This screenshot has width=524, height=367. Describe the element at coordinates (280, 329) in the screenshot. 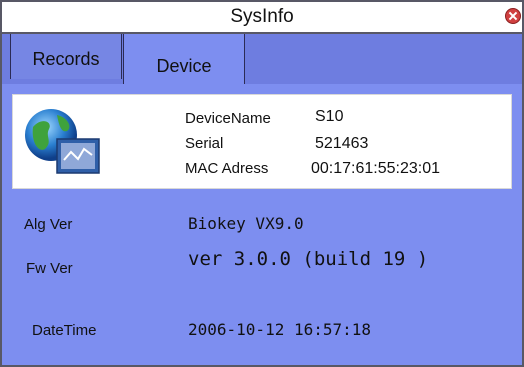

I see `datetime-value: 2006-10-12 16:57:18` at that location.